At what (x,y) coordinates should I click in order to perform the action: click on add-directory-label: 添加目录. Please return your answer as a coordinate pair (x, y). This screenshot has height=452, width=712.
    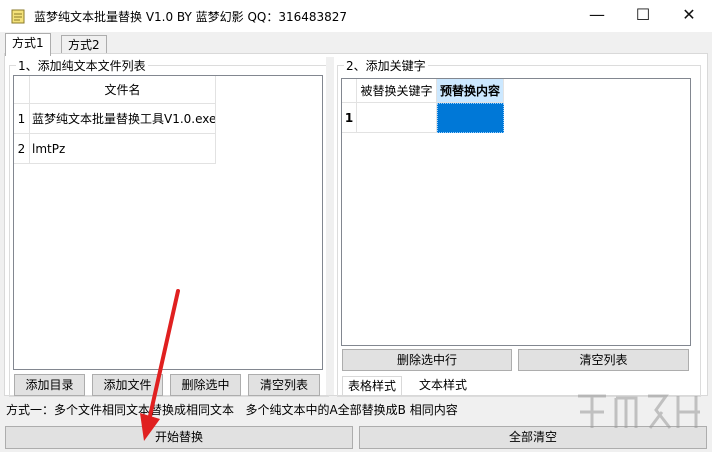
    Looking at the image, I should click on (49, 385).